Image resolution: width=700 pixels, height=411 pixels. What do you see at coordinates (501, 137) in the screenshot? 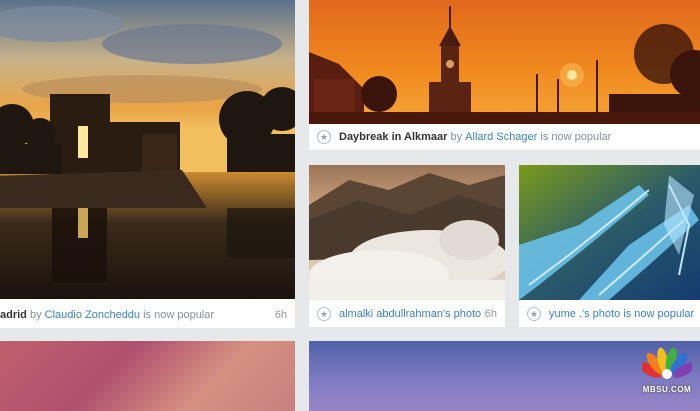
I see `user-link: Allard Schager` at bounding box center [501, 137].